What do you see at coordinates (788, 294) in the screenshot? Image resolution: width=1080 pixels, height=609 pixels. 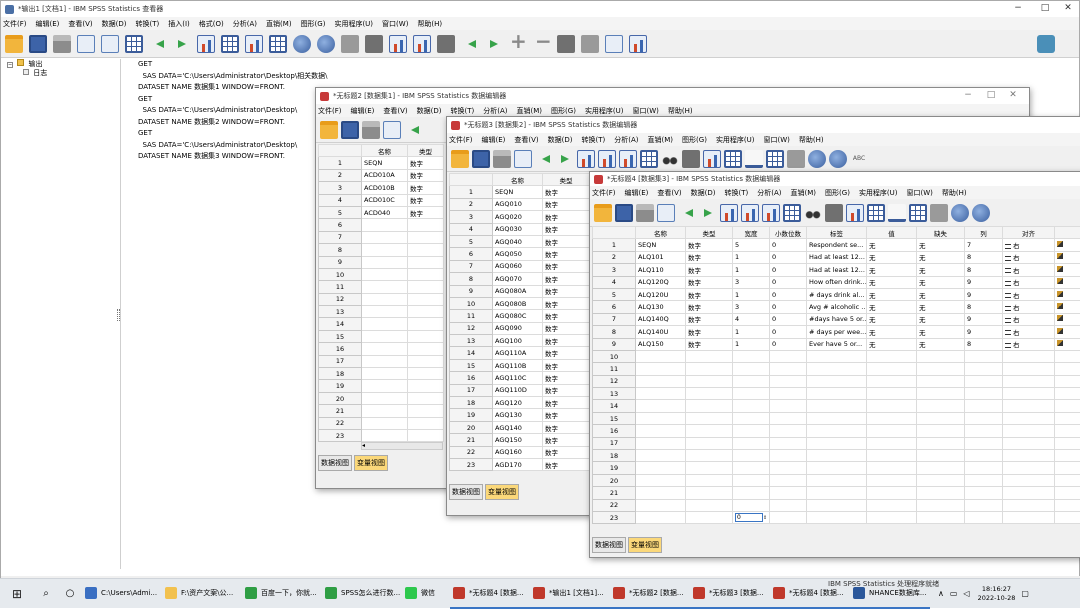 I see `cell-decimals: 0` at bounding box center [788, 294].